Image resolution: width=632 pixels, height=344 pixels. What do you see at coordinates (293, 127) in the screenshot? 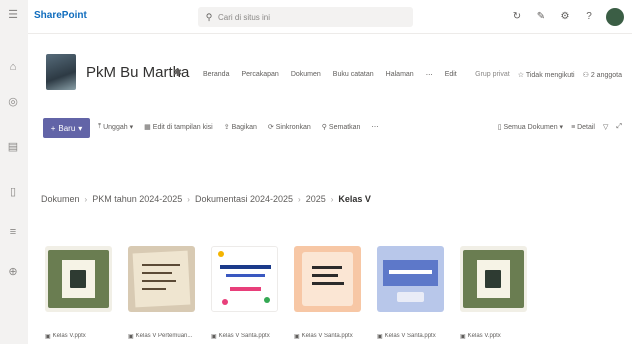
I see `sync-label: Sinkronkan` at bounding box center [293, 127].